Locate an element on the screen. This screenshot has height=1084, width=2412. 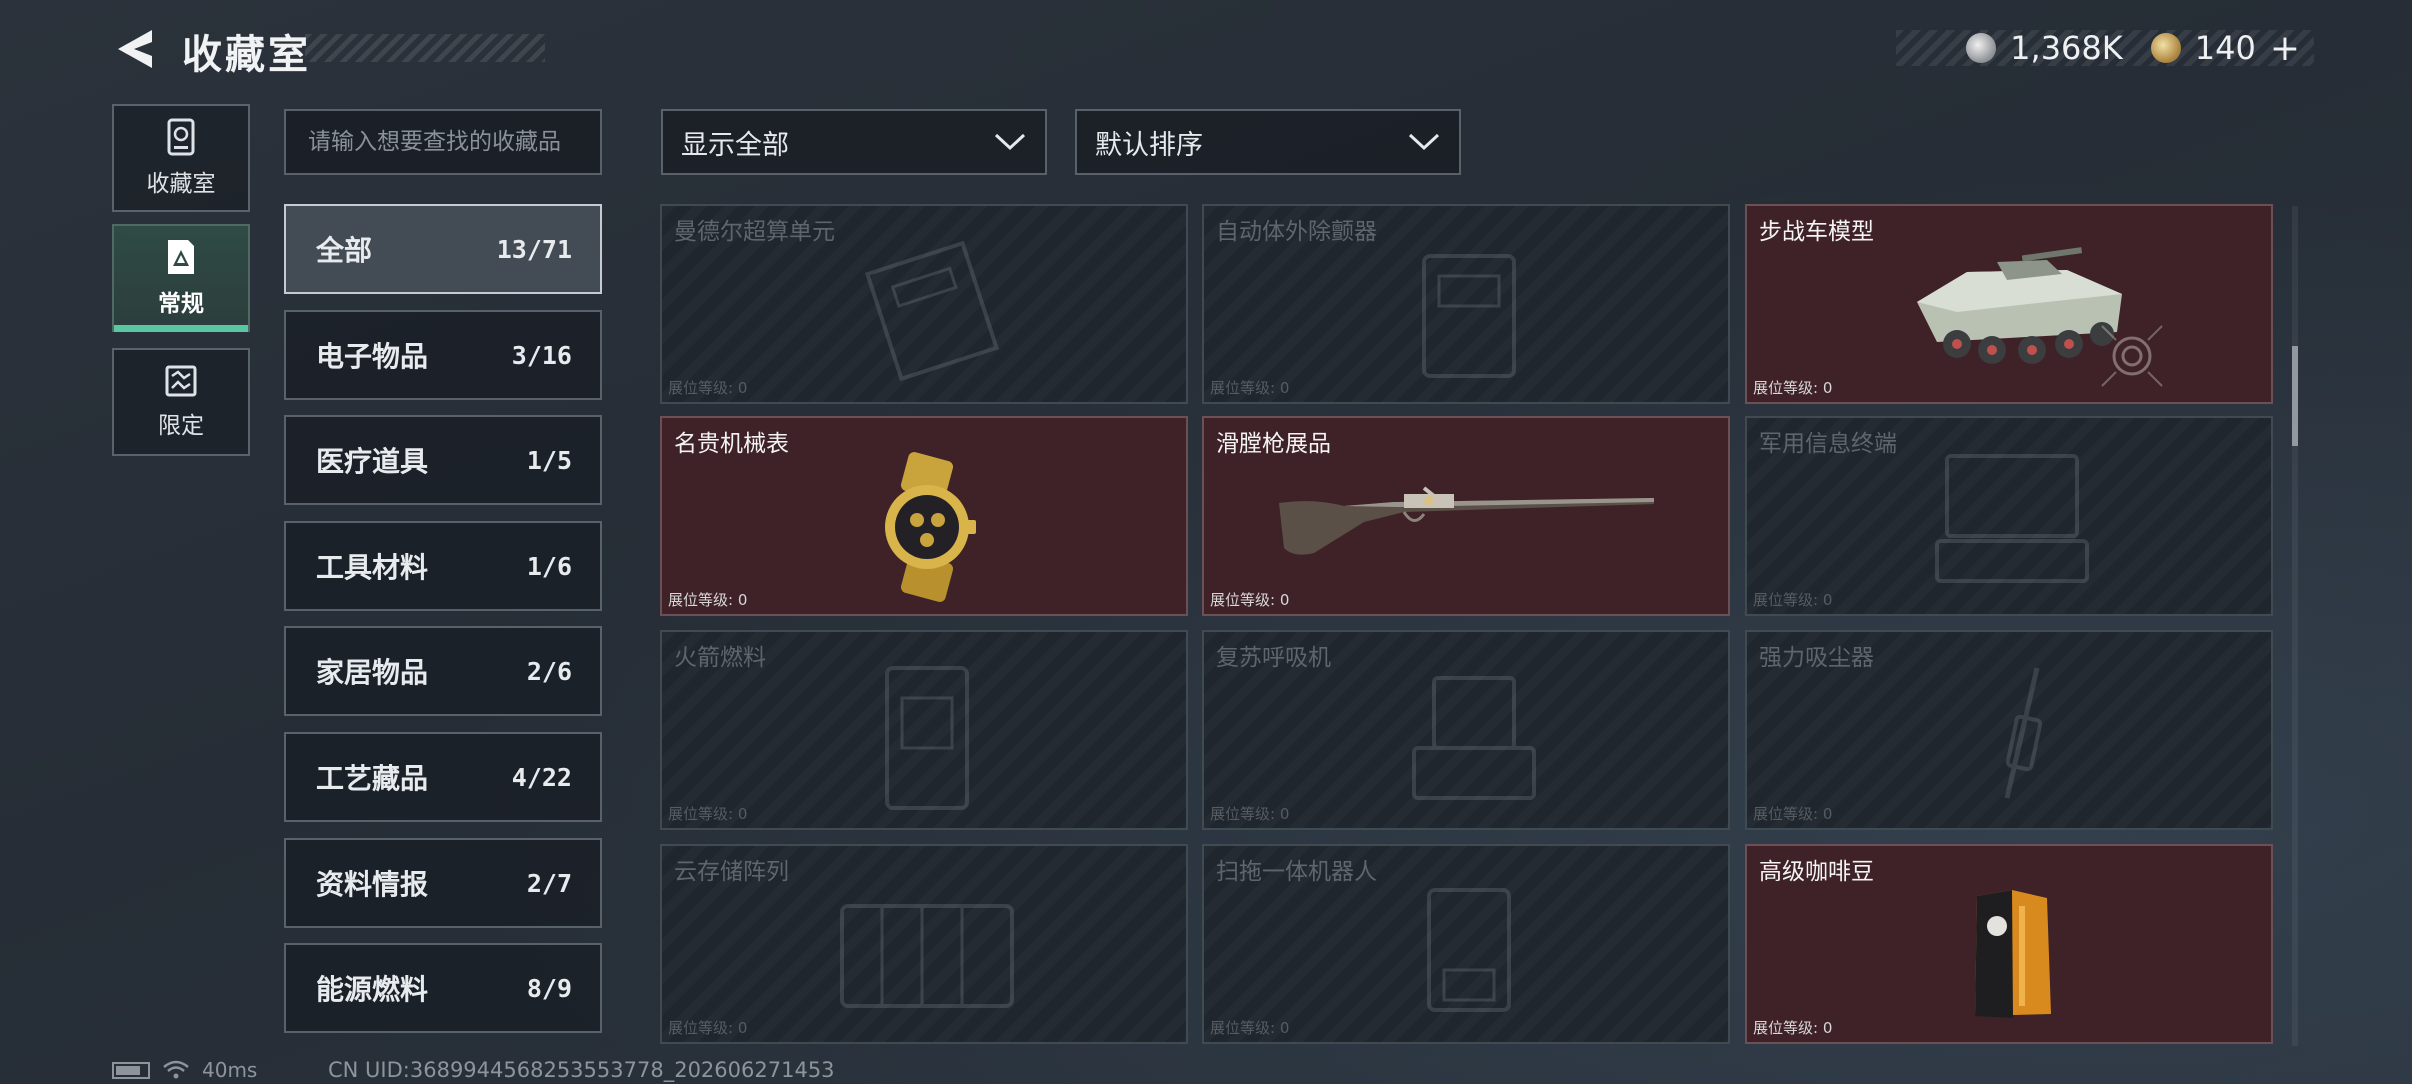
category-all: 全部 13/71 is located at coordinates (443, 249).